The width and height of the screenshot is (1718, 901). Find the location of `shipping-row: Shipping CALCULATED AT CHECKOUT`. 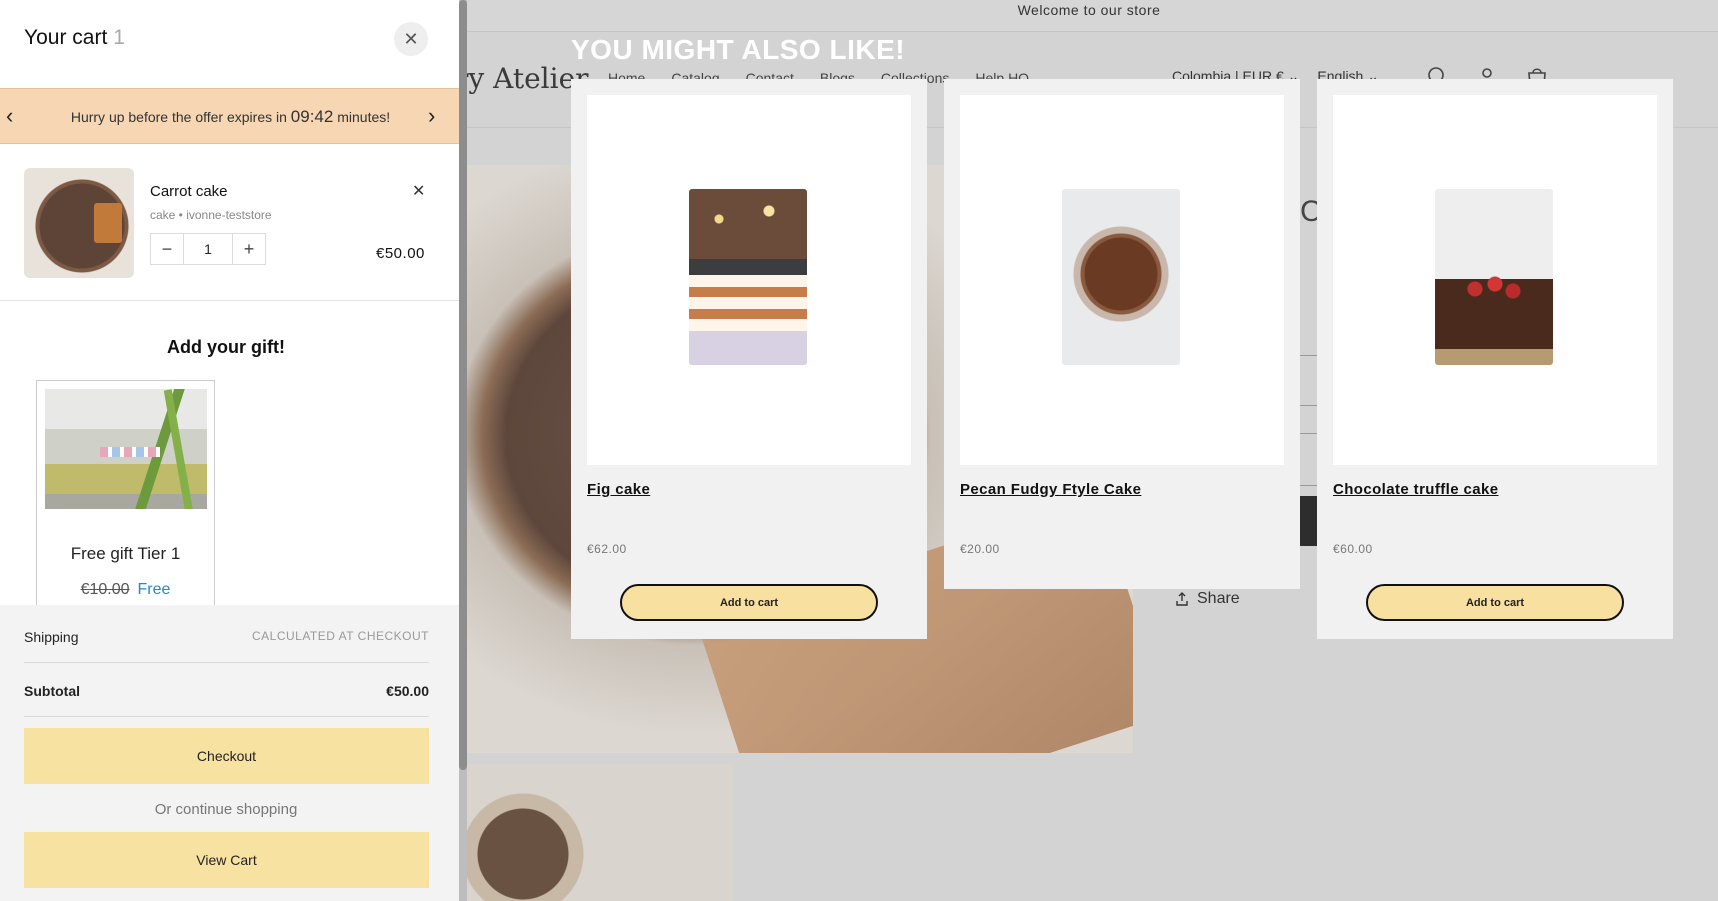

shipping-row: Shipping CALCULATED AT CHECKOUT is located at coordinates (226, 637).